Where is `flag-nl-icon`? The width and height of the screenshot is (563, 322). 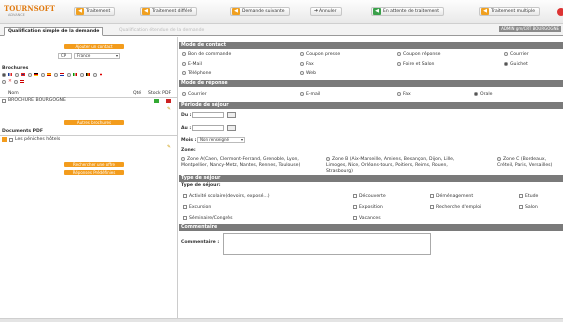
flag-nl-icon is located at coordinates (62, 74).